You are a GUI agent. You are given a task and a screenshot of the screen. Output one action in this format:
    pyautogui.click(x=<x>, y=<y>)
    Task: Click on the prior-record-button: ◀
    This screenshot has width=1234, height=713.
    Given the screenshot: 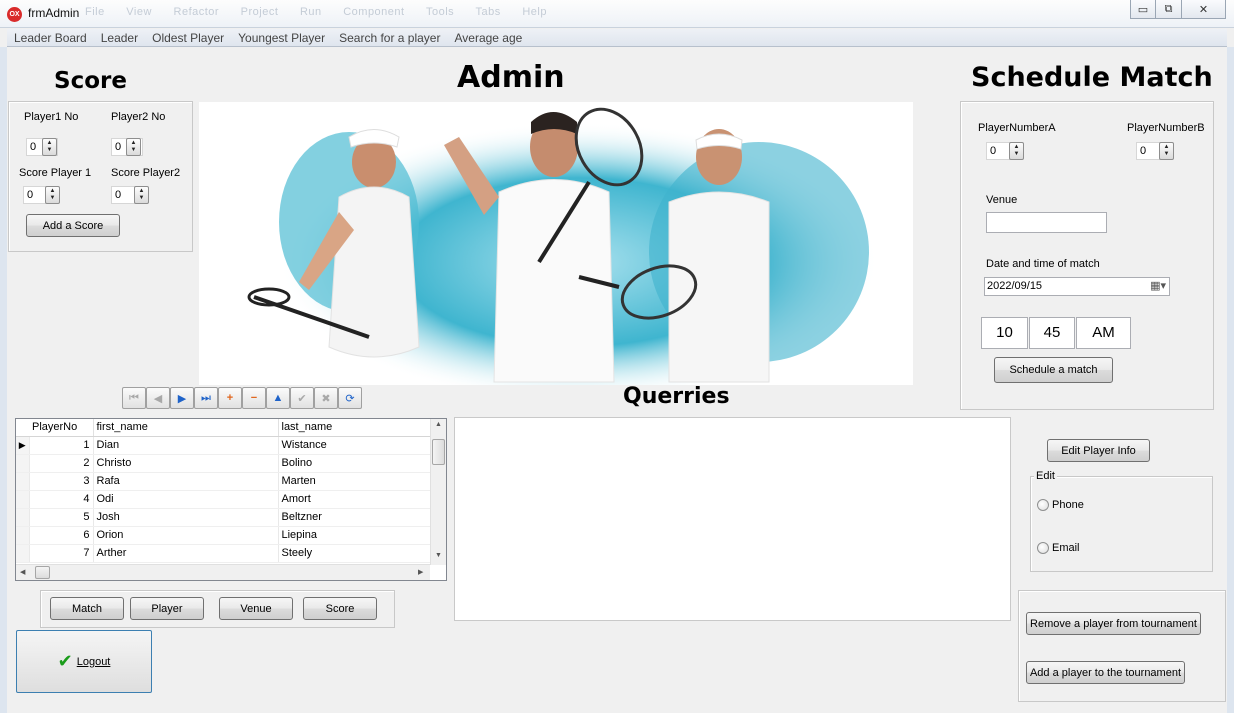 What is the action you would take?
    pyautogui.click(x=158, y=398)
    